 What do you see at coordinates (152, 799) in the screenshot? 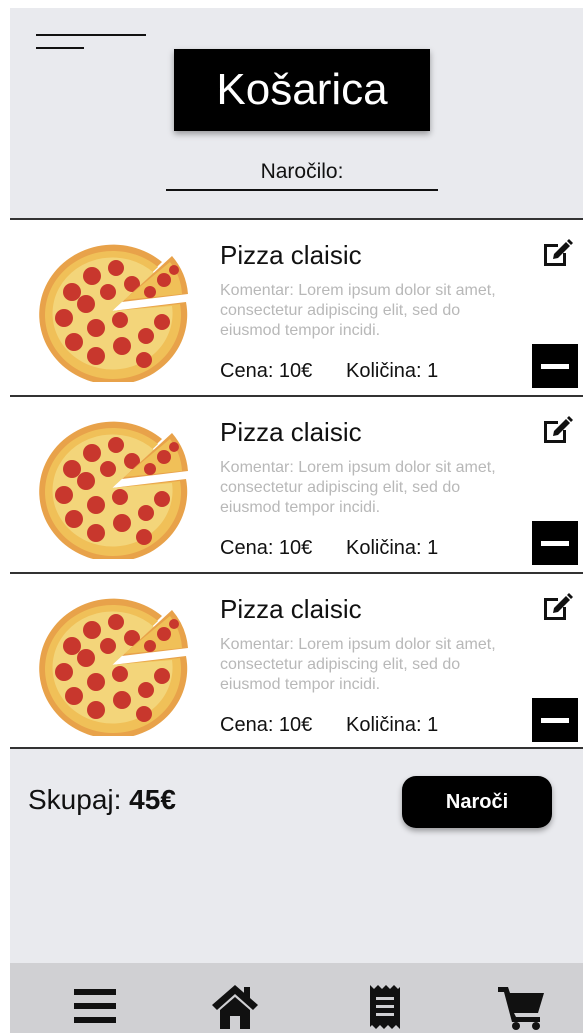
I see `total-value: 45€` at bounding box center [152, 799].